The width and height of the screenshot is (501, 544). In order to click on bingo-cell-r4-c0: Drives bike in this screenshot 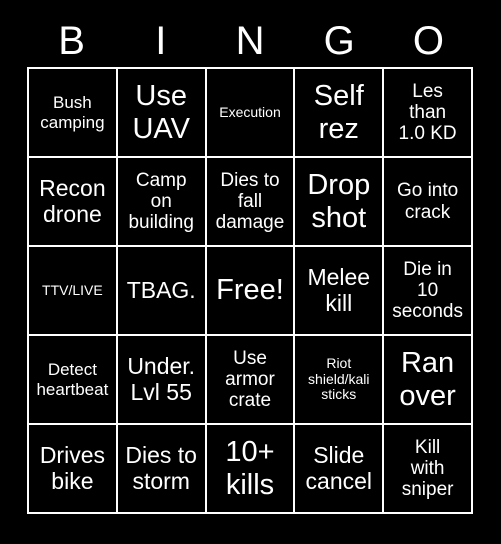, I will do `click(73, 469)`.